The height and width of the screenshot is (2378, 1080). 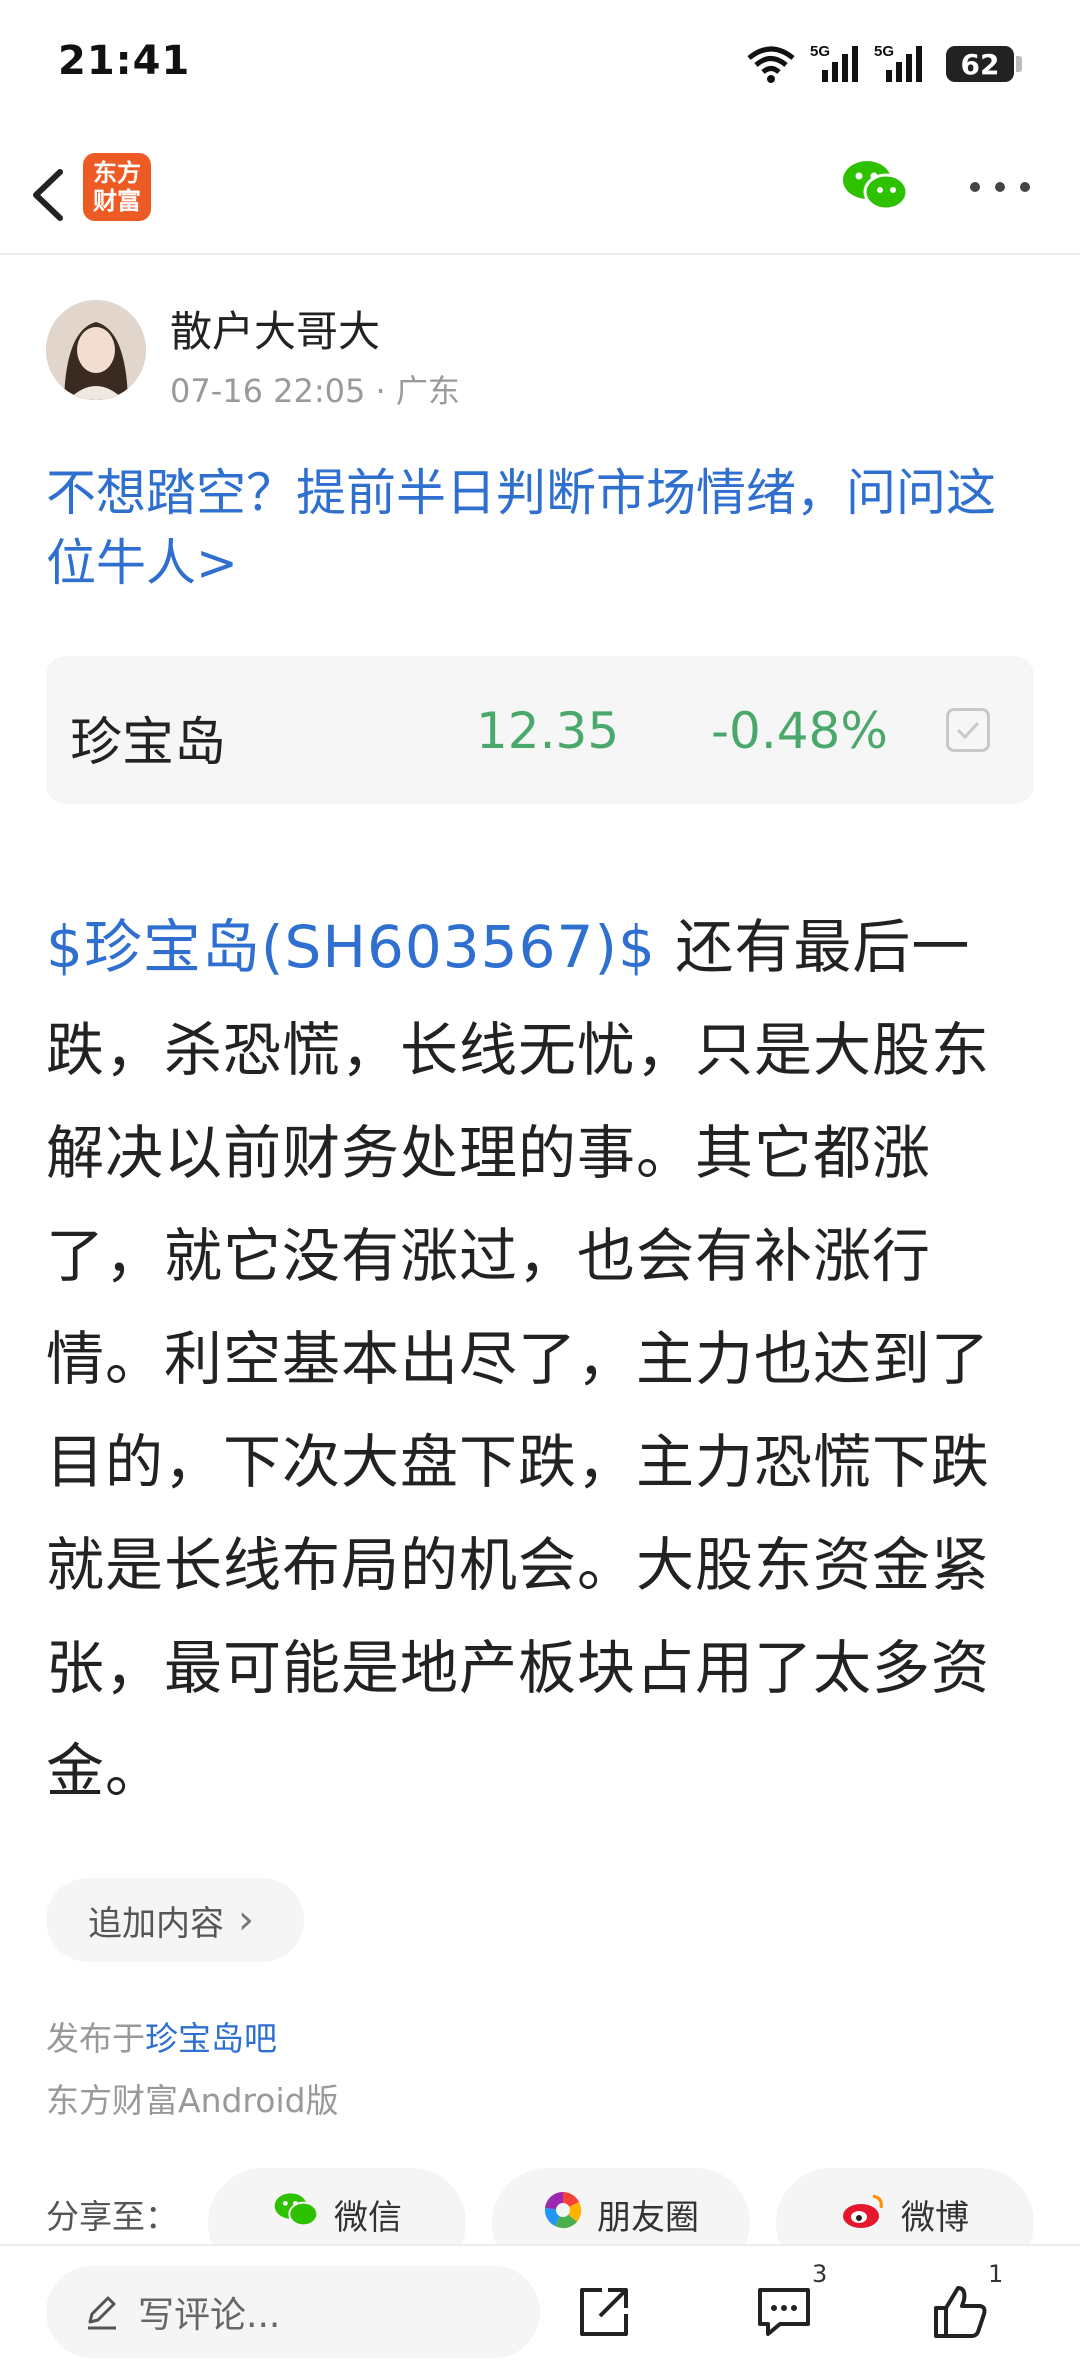 I want to click on append-label: 追加内容, so click(x=156, y=1923).